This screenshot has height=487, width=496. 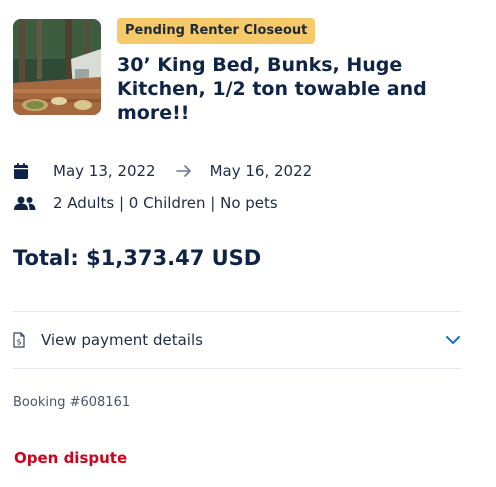 I want to click on trip-dates: May 13, 2022 May 16, 2022, so click(x=163, y=171).